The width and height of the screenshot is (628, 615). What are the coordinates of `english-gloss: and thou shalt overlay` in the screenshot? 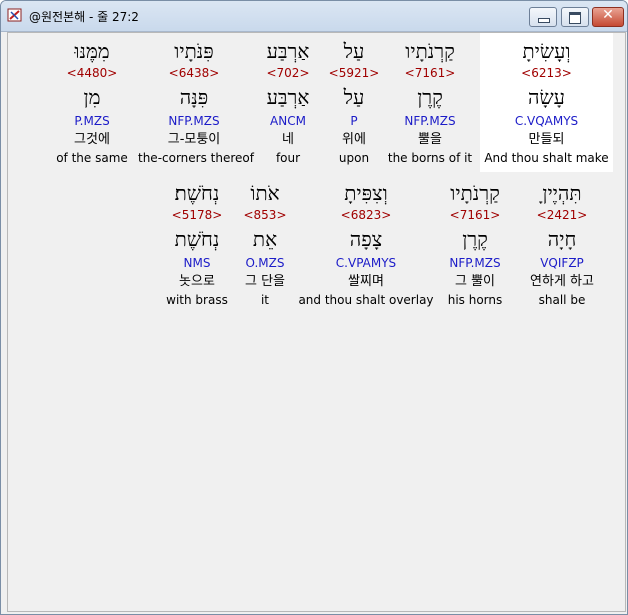 It's located at (366, 300).